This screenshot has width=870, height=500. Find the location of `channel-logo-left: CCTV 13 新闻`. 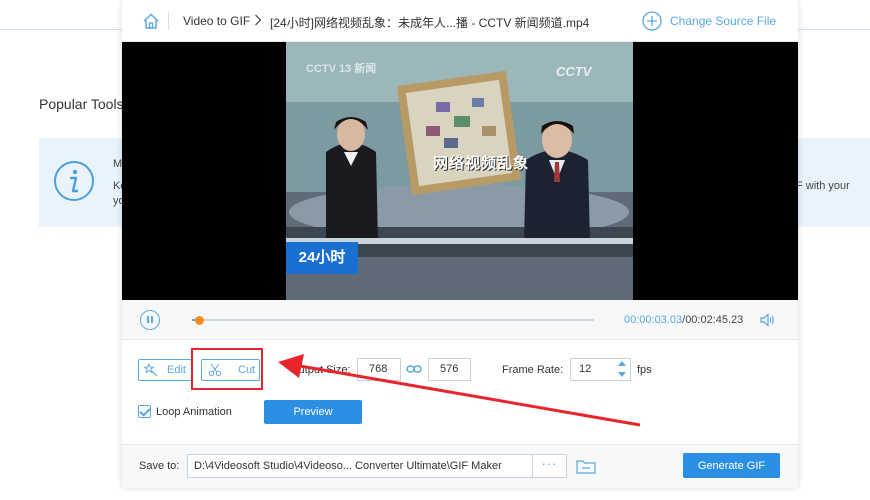

channel-logo-left: CCTV 13 新闻 is located at coordinates (341, 69).